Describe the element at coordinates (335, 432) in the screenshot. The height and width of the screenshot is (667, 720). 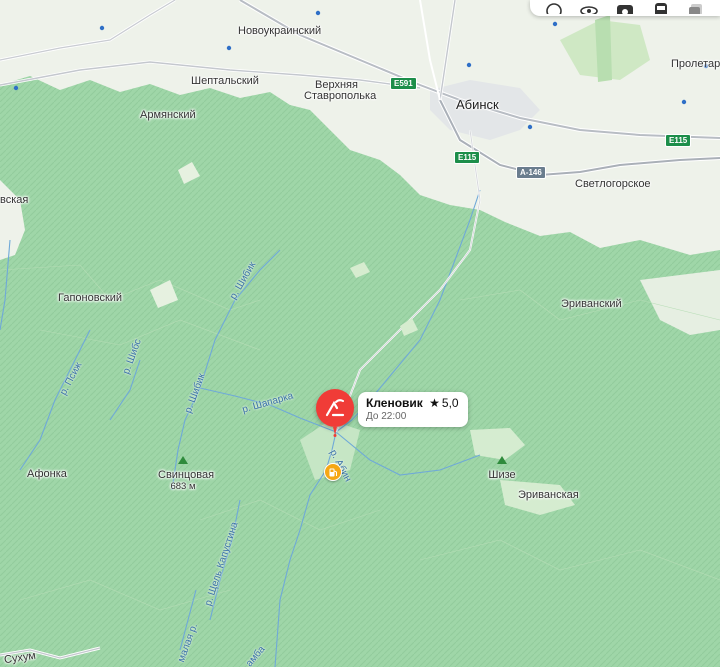
I see `marker-tail` at that location.